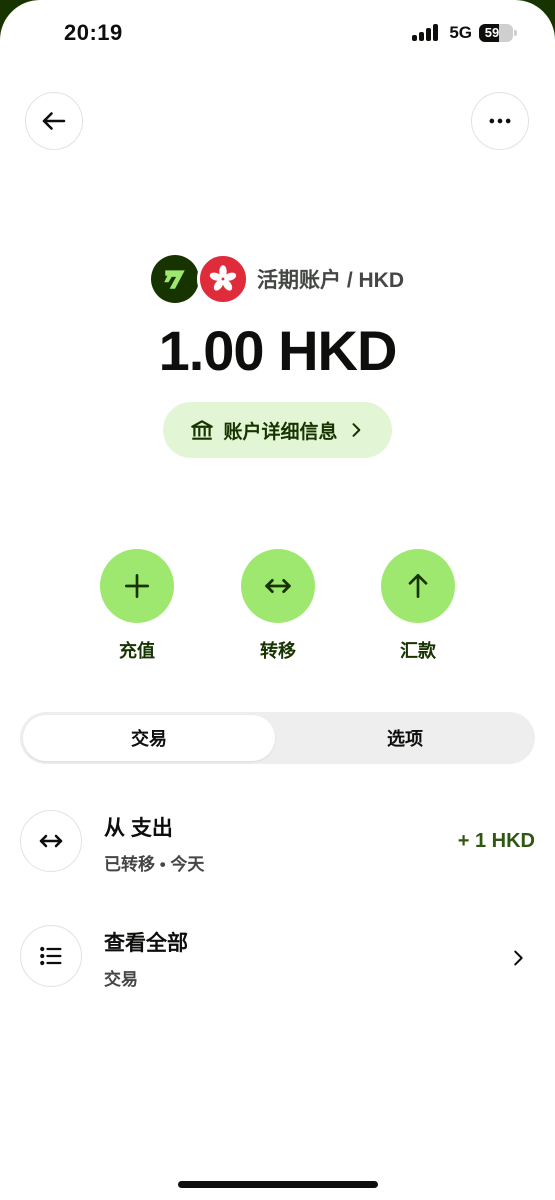 The image size is (555, 1200). Describe the element at coordinates (146, 943) in the screenshot. I see `view-all-title: 查看全部` at that location.